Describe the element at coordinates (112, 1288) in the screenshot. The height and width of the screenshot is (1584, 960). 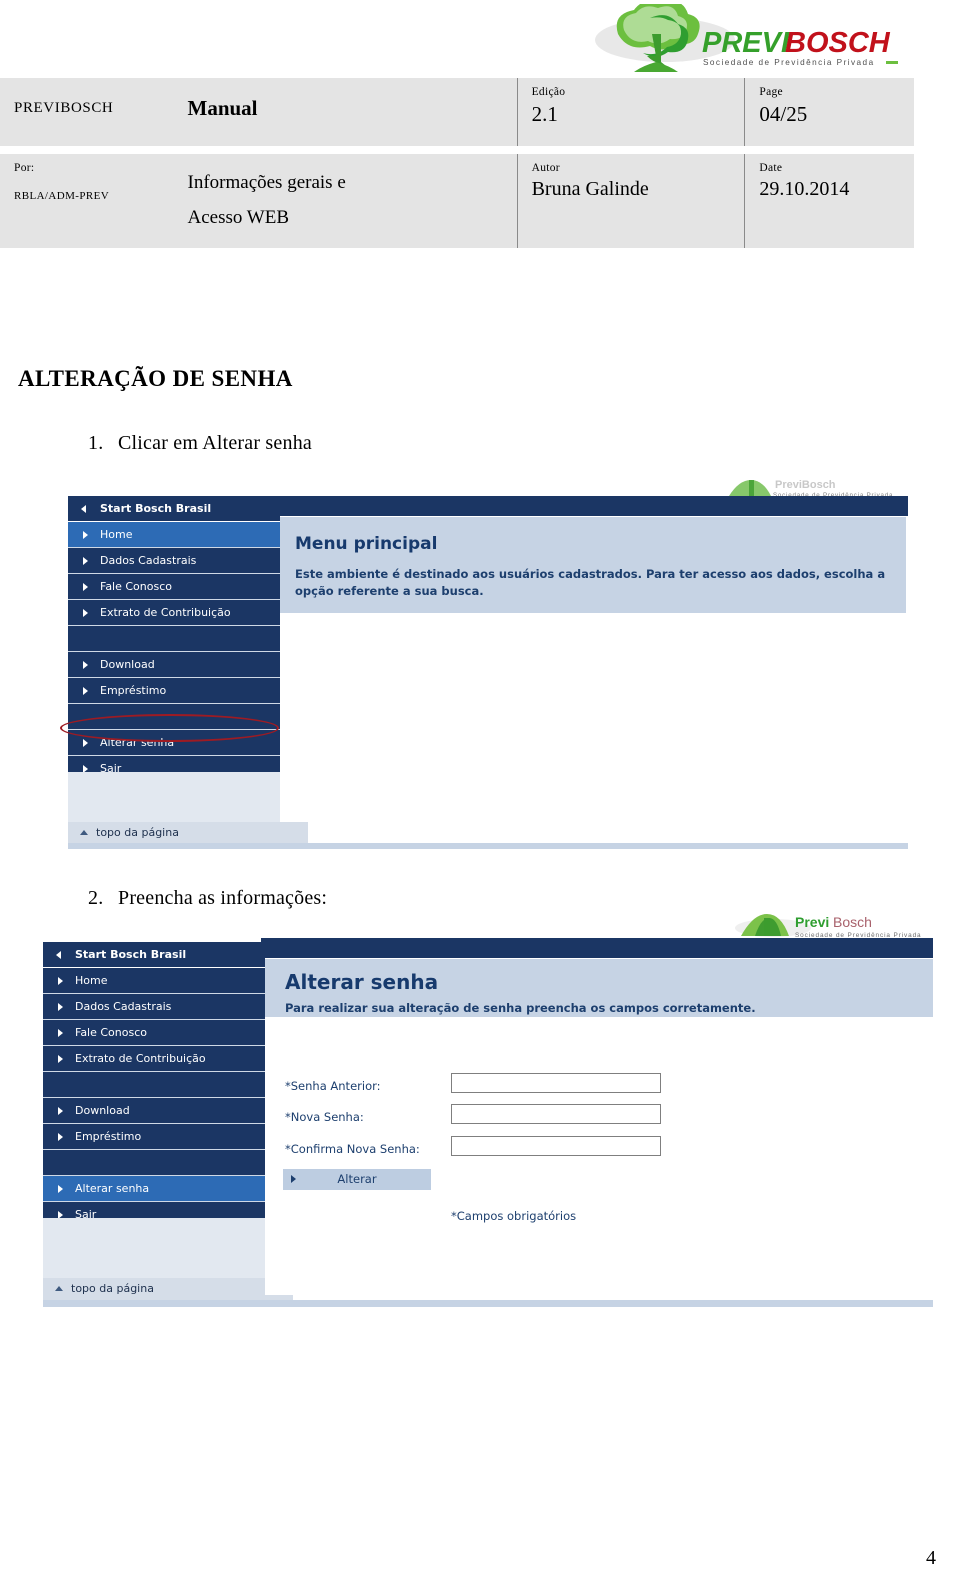
I see `back-to-top-label: topo da página` at that location.